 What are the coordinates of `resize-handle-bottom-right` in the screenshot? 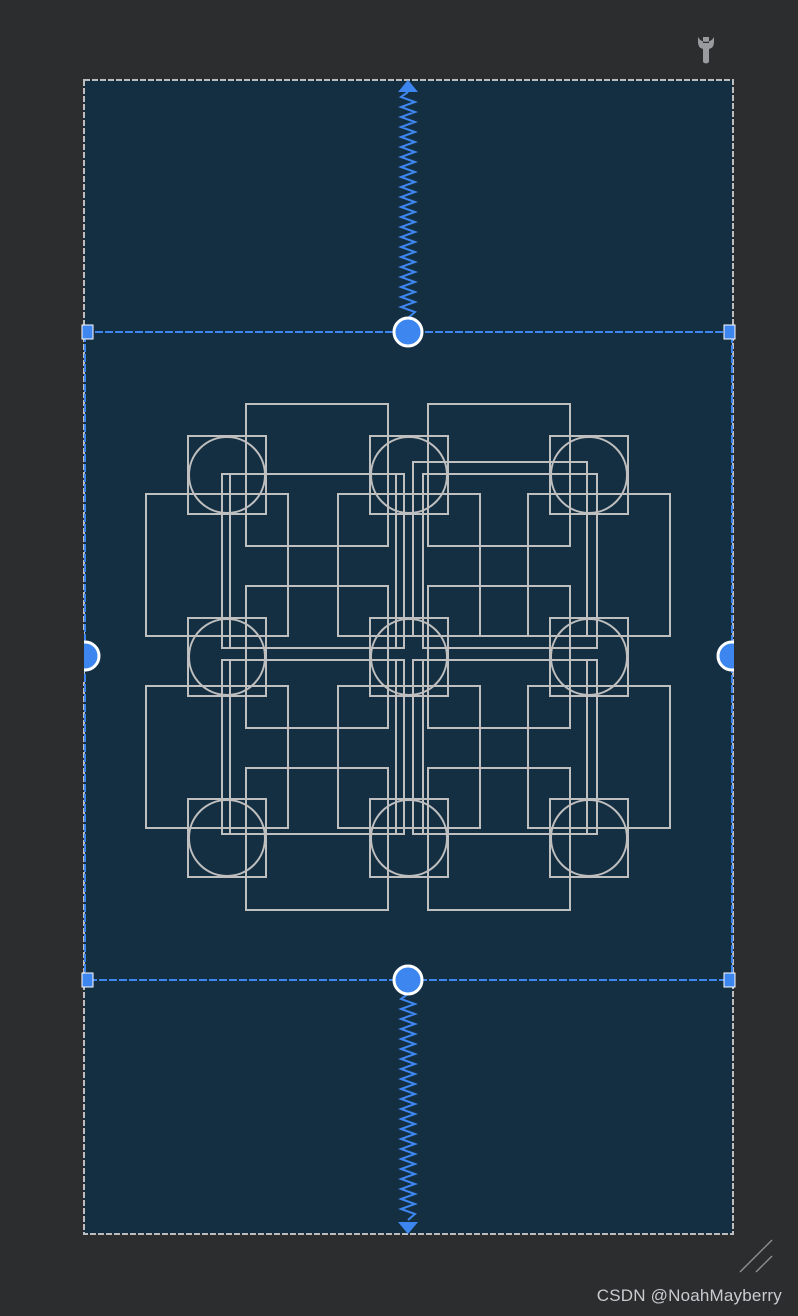 It's located at (729, 980).